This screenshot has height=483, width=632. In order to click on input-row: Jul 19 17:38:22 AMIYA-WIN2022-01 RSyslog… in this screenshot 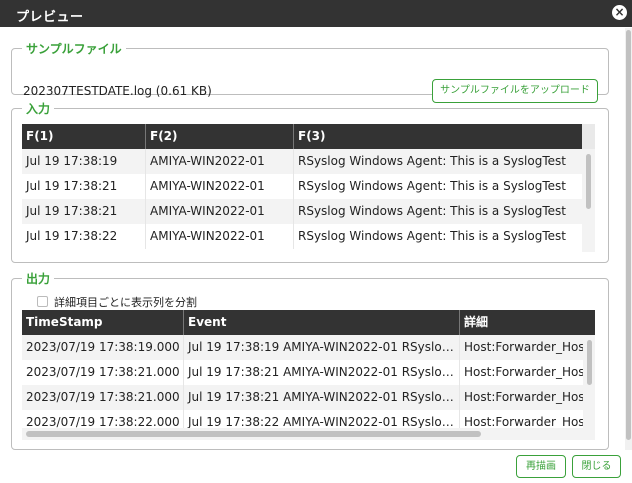, I will do `click(302, 236)`.